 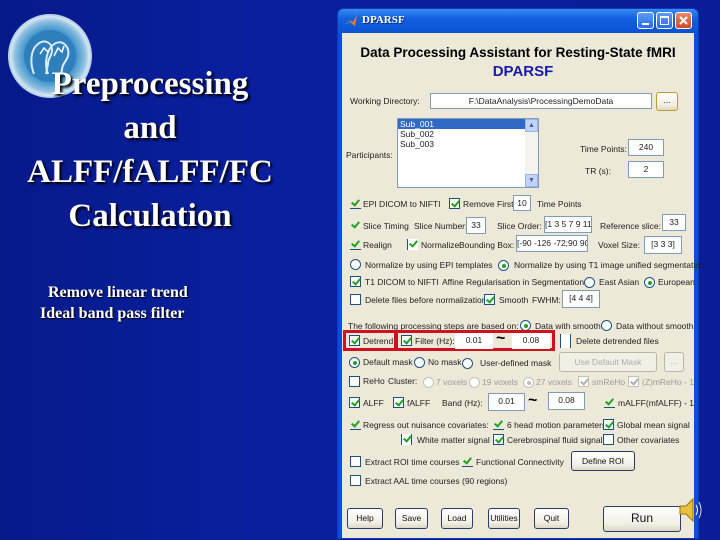 What do you see at coordinates (419, 362) in the screenshot?
I see `no-mask-radio` at bounding box center [419, 362].